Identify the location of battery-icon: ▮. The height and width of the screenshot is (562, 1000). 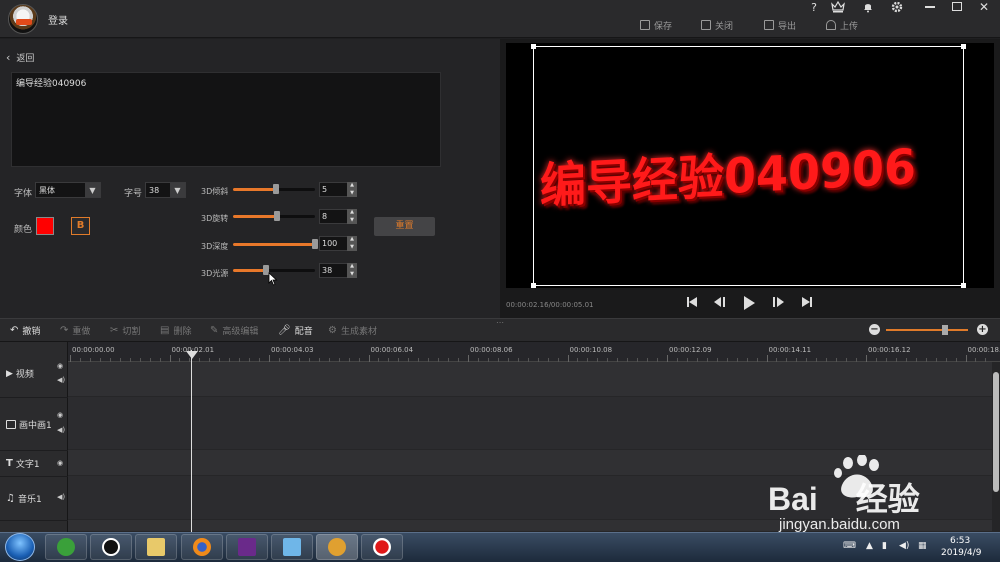
(884, 546).